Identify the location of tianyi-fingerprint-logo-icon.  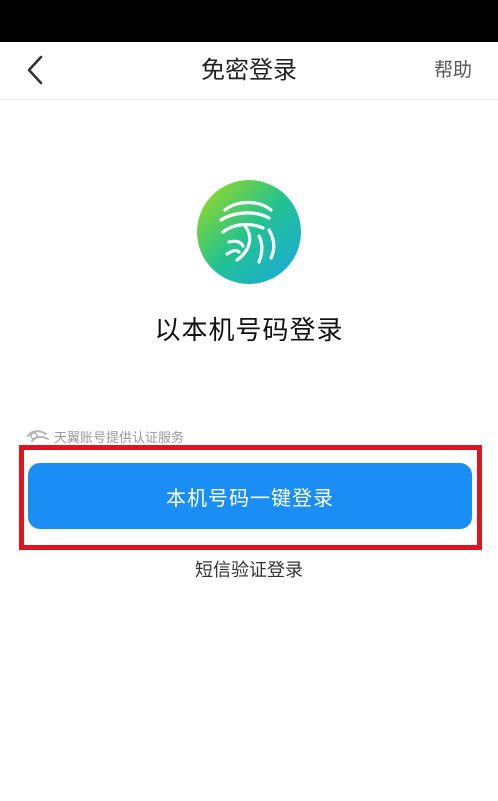
(249, 232).